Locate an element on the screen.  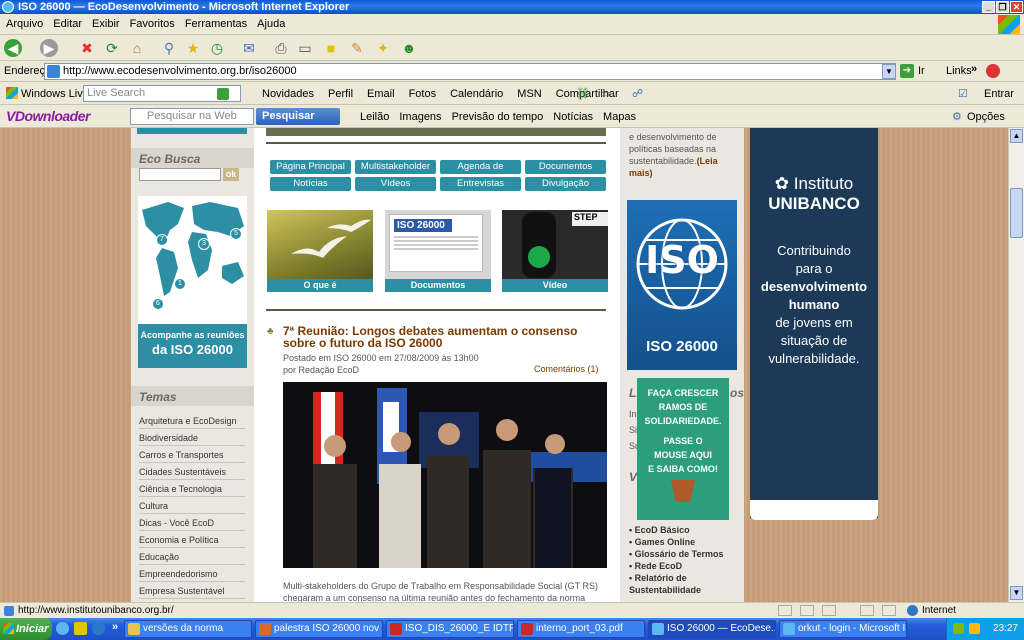
quicklaunch-more-icon: » is located at coordinates (115, 627).